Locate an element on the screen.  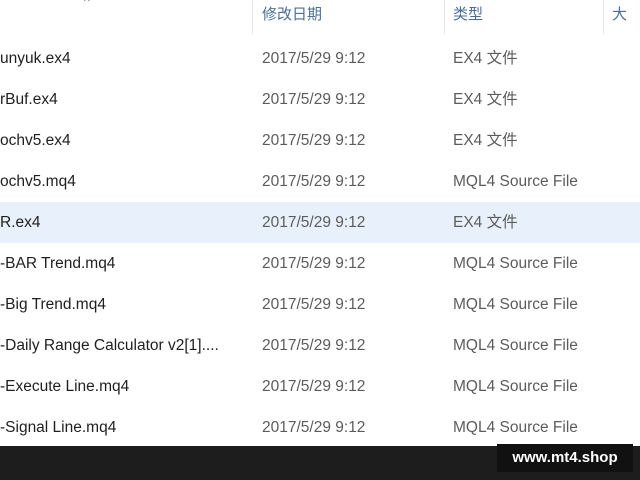
column-header-bar: ^ 修改日期 类型 大小 is located at coordinates (320, 17).